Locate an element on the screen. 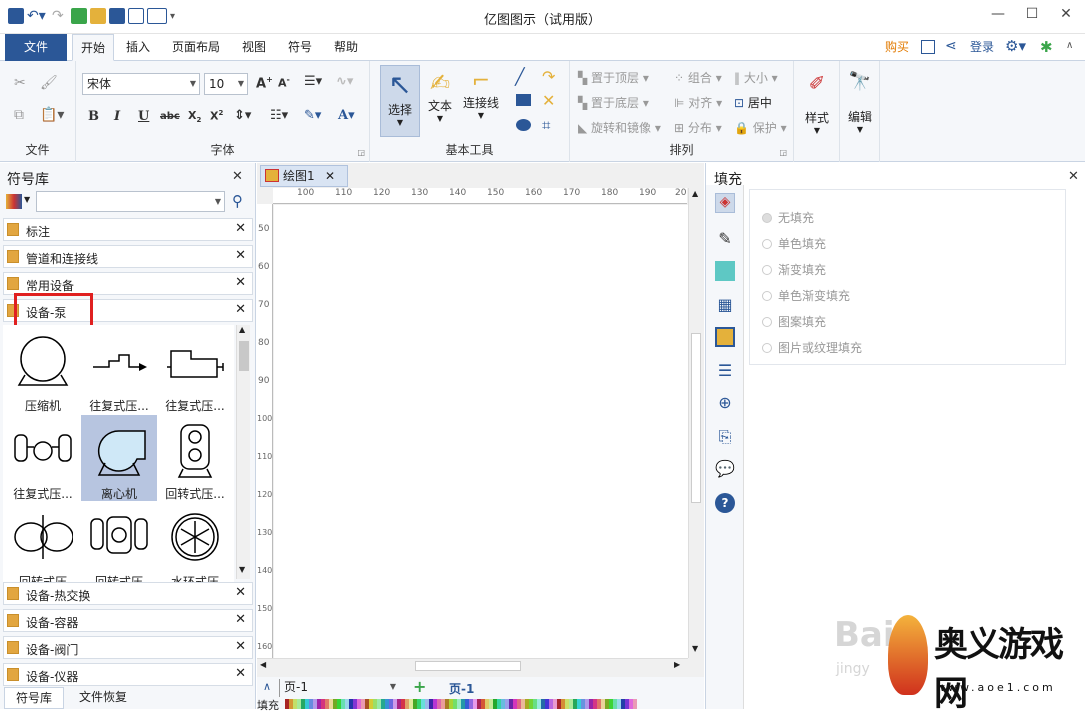 The width and height of the screenshot is (1085, 715). group-button: ⁘ 组合 ▾ is located at coordinates (698, 77).